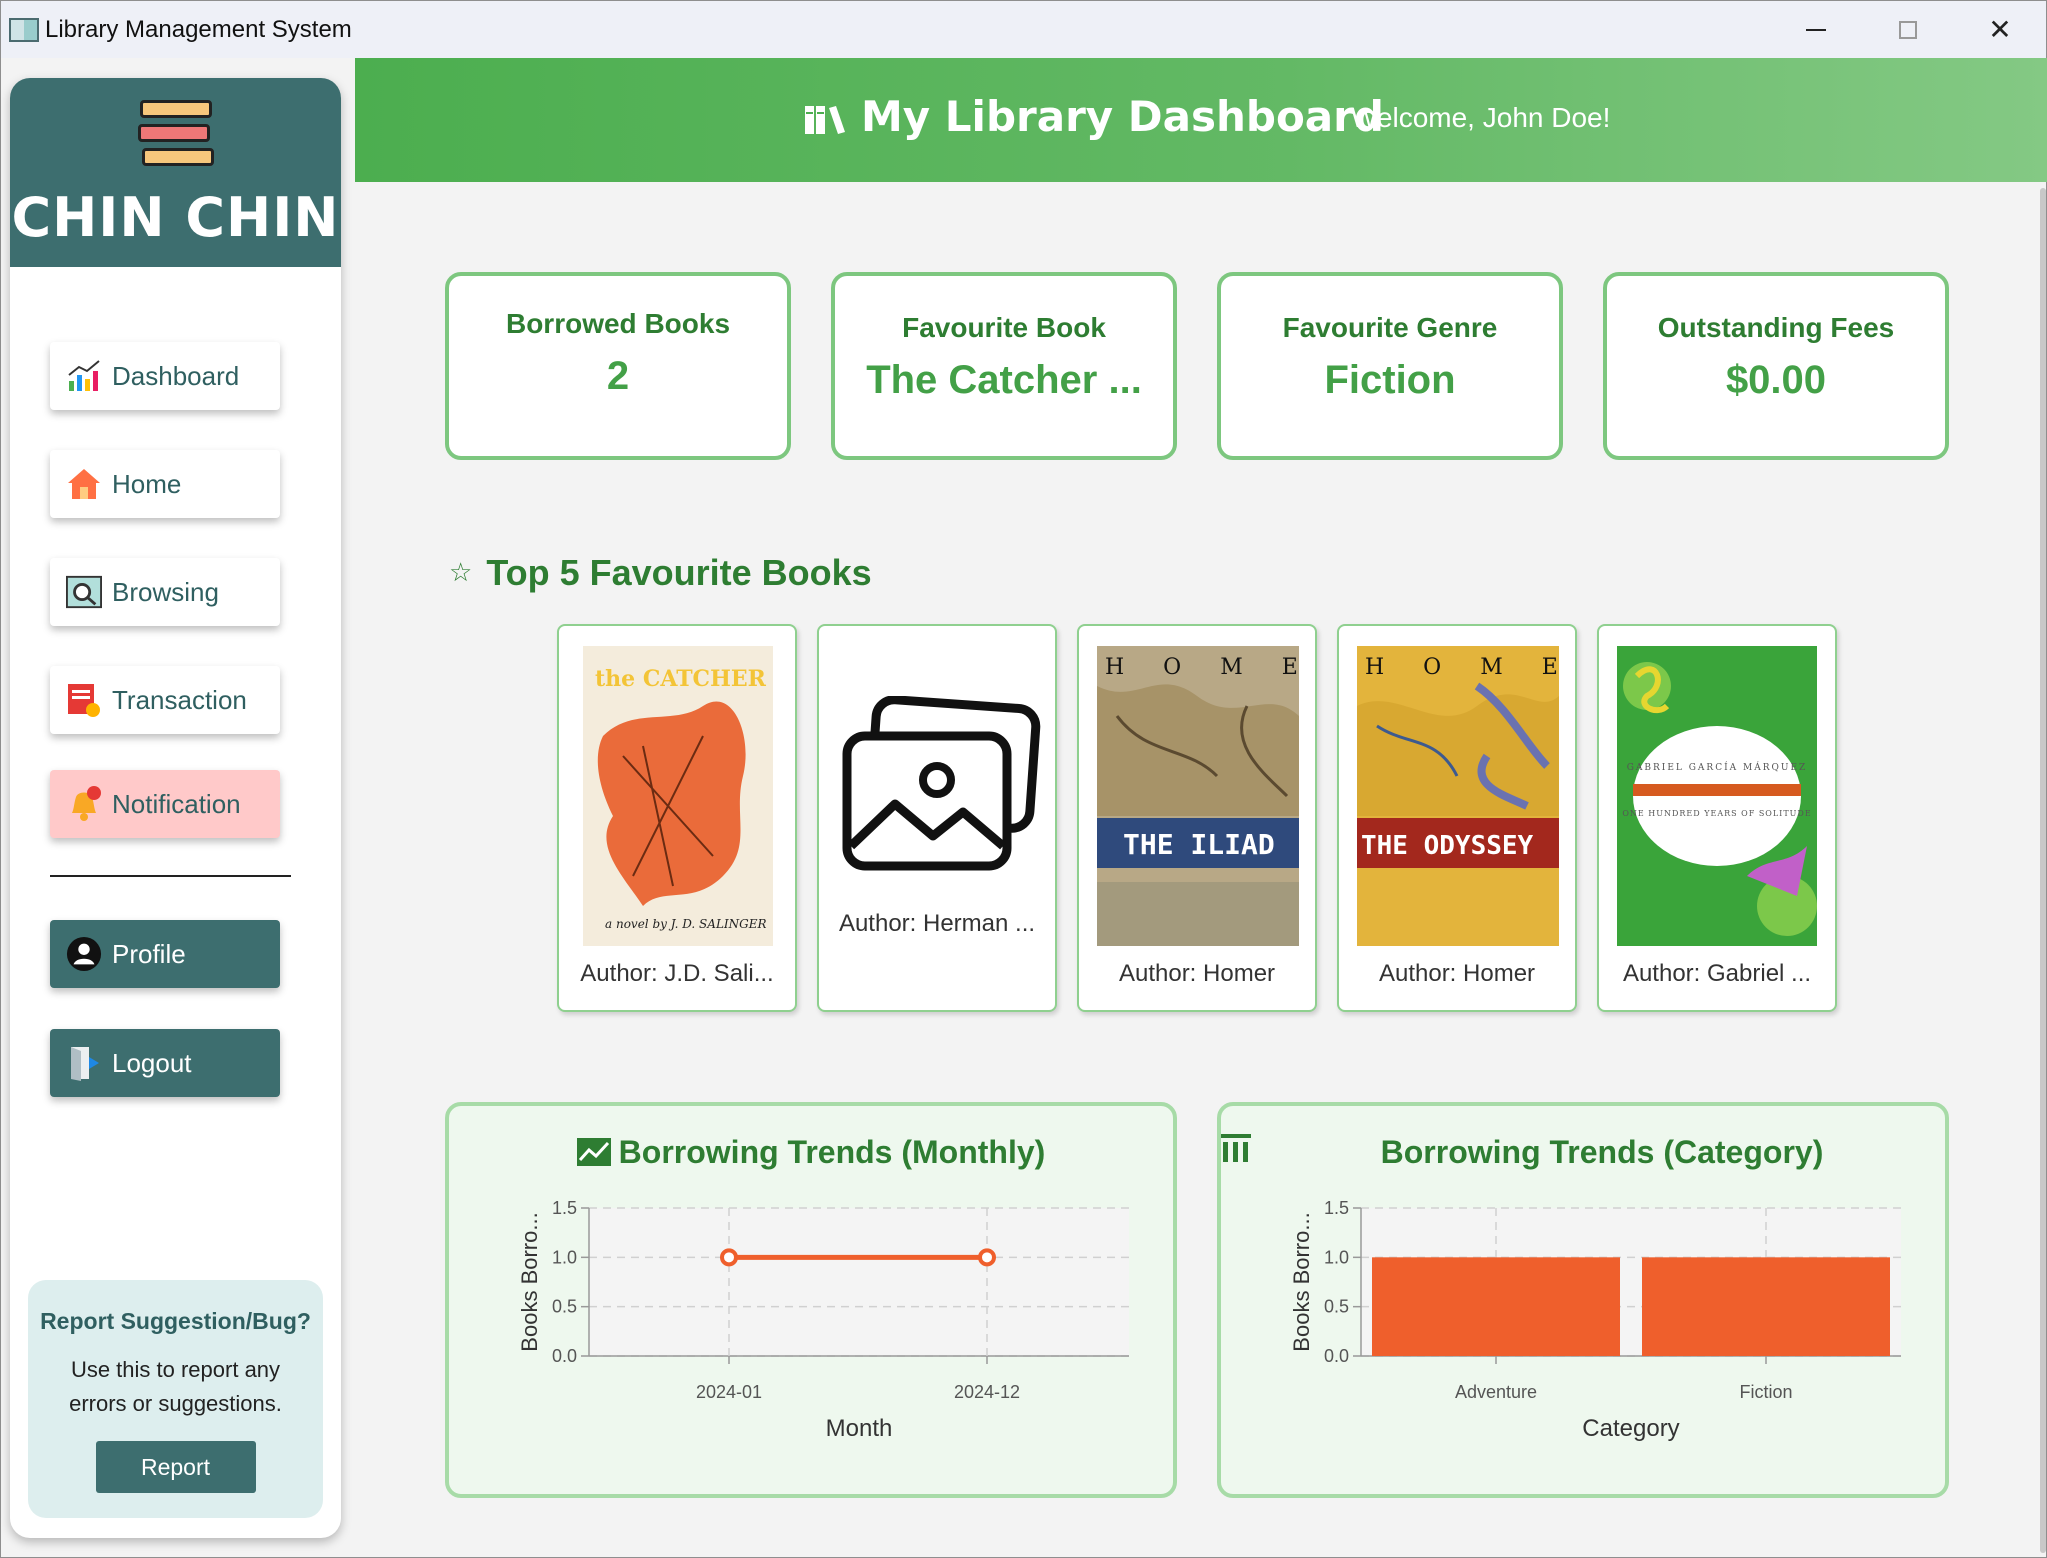 Image resolution: width=2047 pixels, height=1558 pixels. What do you see at coordinates (1630, 1428) in the screenshot?
I see `x-axis-label: Category` at bounding box center [1630, 1428].